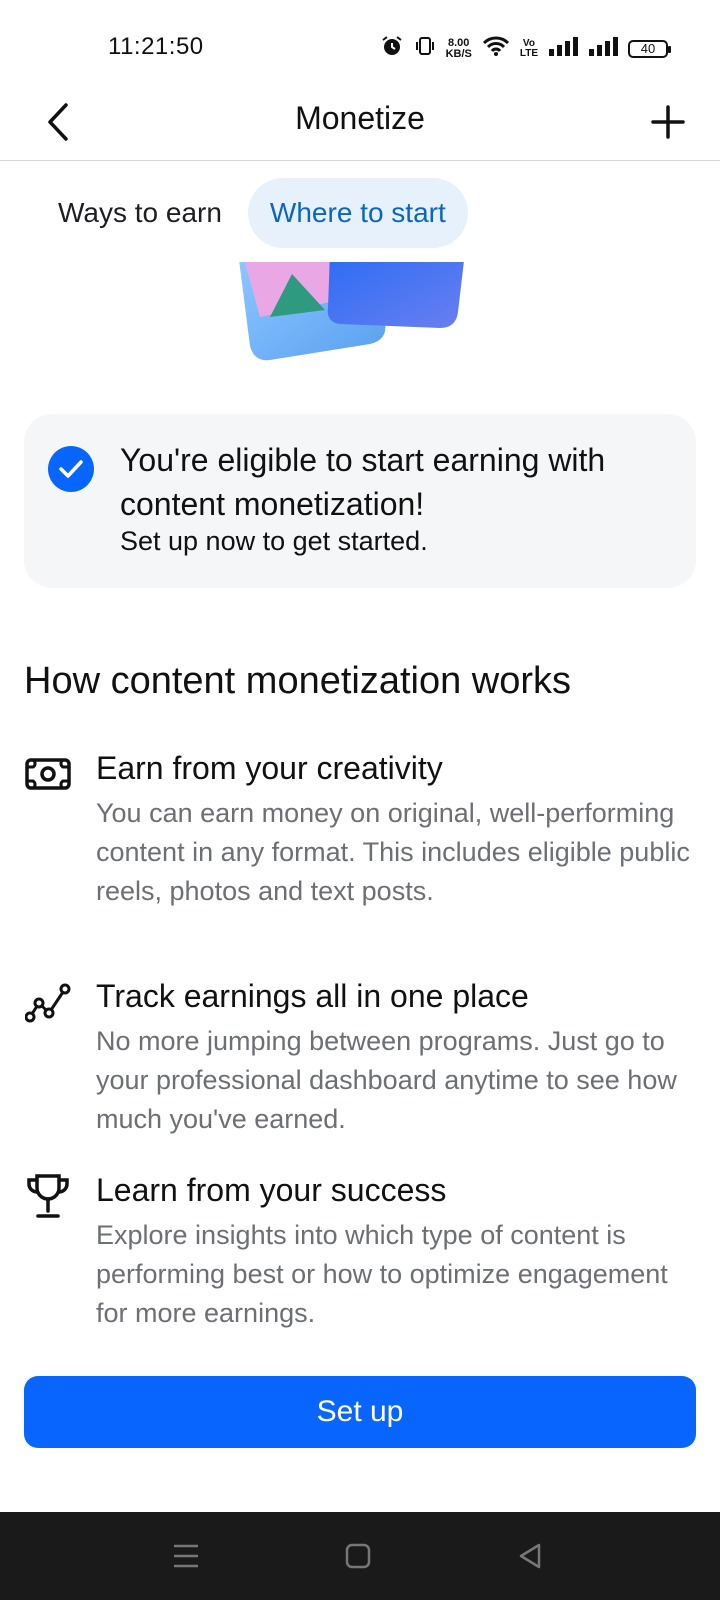 The width and height of the screenshot is (720, 1600). I want to click on volte-indicator: Vo LTE, so click(528, 48).